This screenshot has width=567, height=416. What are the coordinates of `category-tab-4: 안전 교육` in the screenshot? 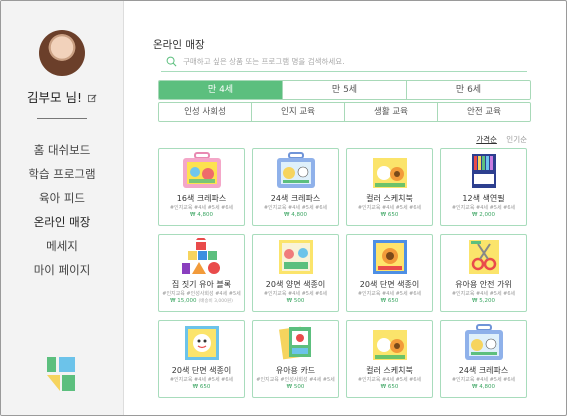 It's located at (483, 112).